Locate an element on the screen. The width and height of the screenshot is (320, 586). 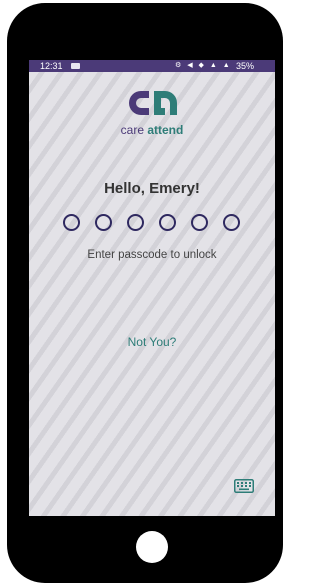
status-time: 12:31 is located at coordinates (51, 66).